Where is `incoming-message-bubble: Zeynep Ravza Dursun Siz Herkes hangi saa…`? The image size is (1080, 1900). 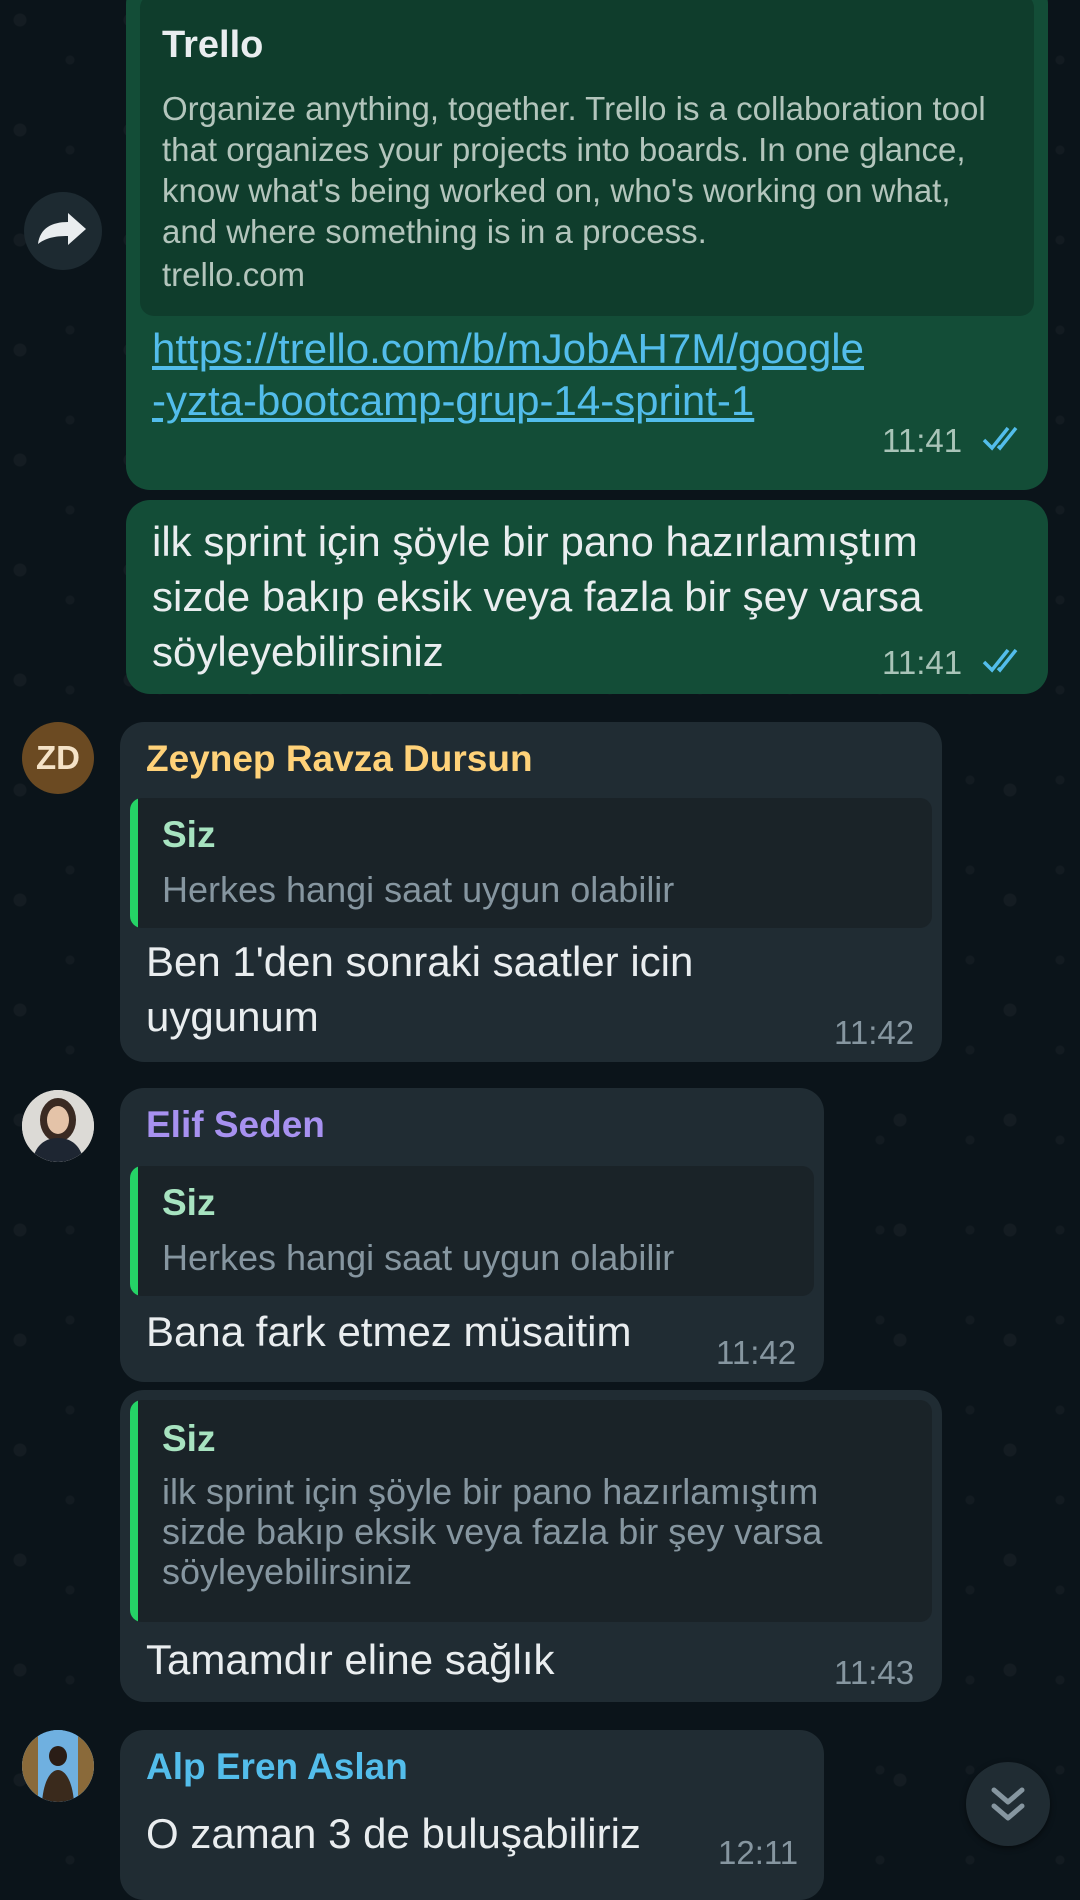 incoming-message-bubble: Zeynep Ravza Dursun Siz Herkes hangi saa… is located at coordinates (531, 892).